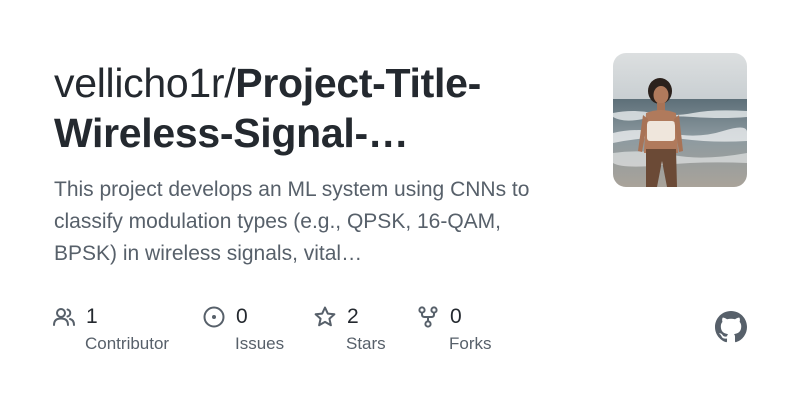 This screenshot has width=800, height=400. Describe the element at coordinates (92, 316) in the screenshot. I see `contributors-count: 1` at that location.